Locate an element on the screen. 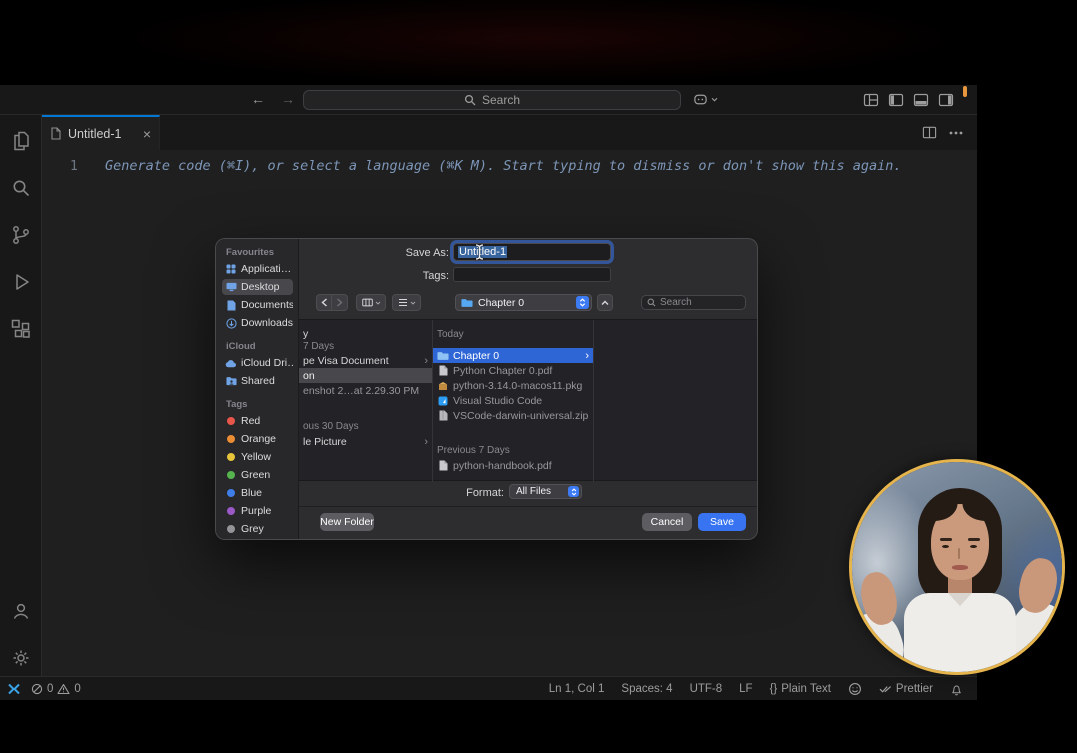  search-icon is located at coordinates (651, 302).